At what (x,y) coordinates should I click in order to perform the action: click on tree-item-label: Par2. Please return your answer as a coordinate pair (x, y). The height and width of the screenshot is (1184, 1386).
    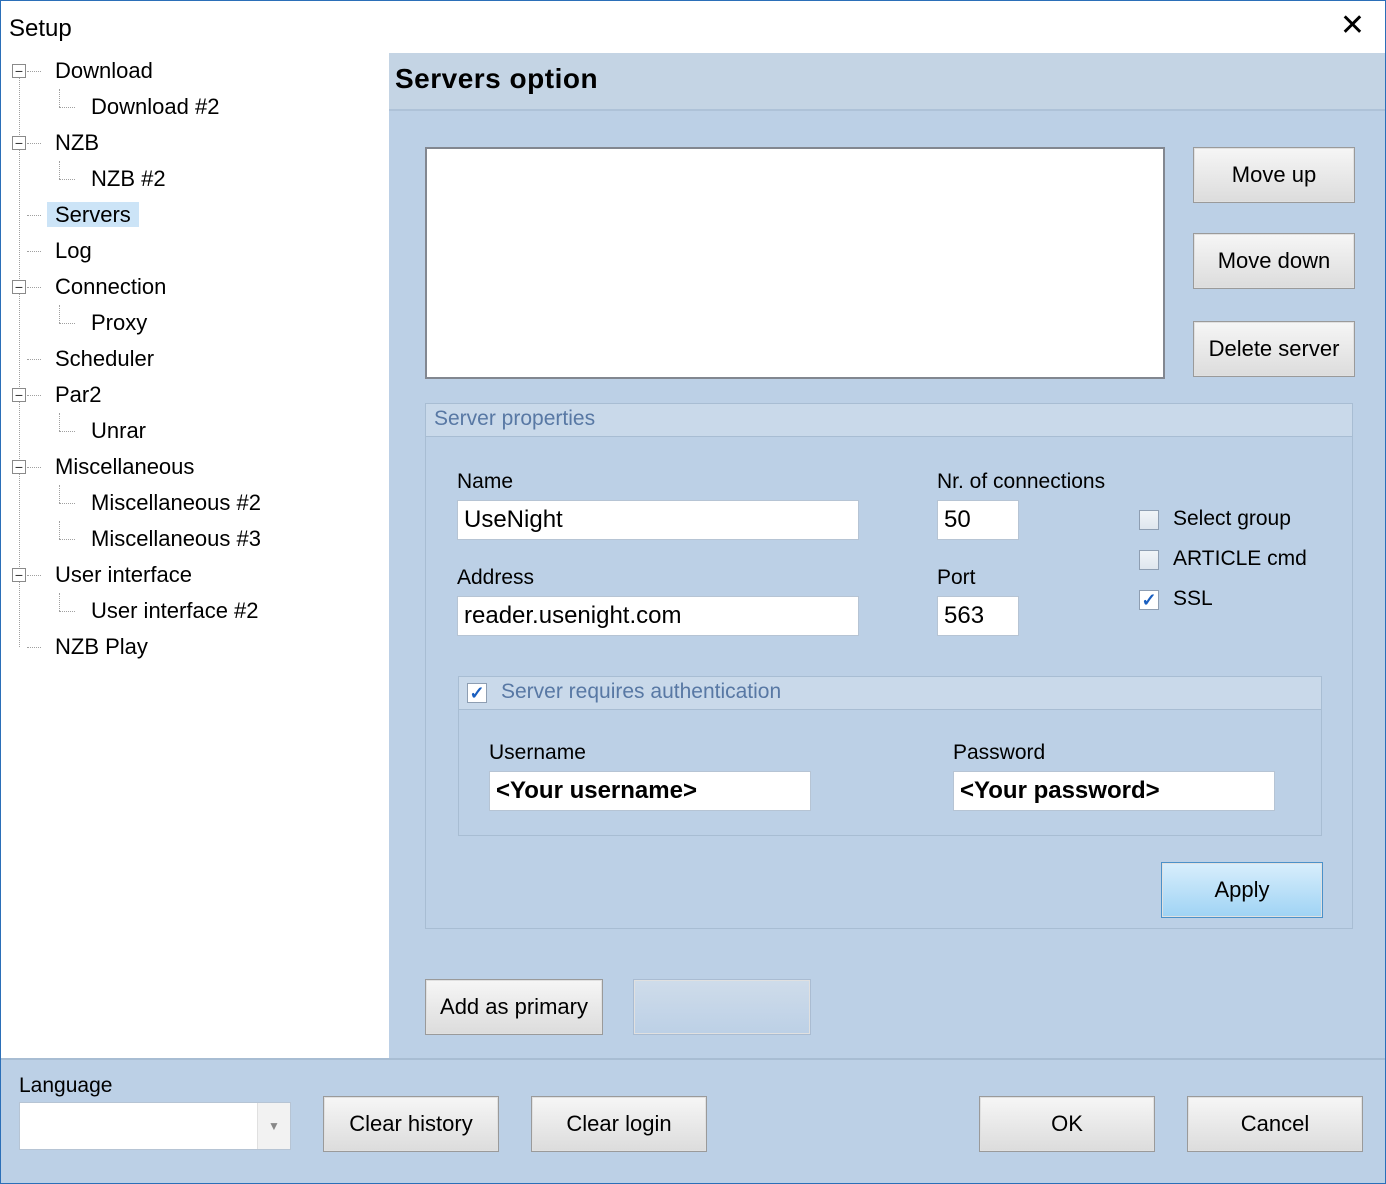
    Looking at the image, I should click on (78, 394).